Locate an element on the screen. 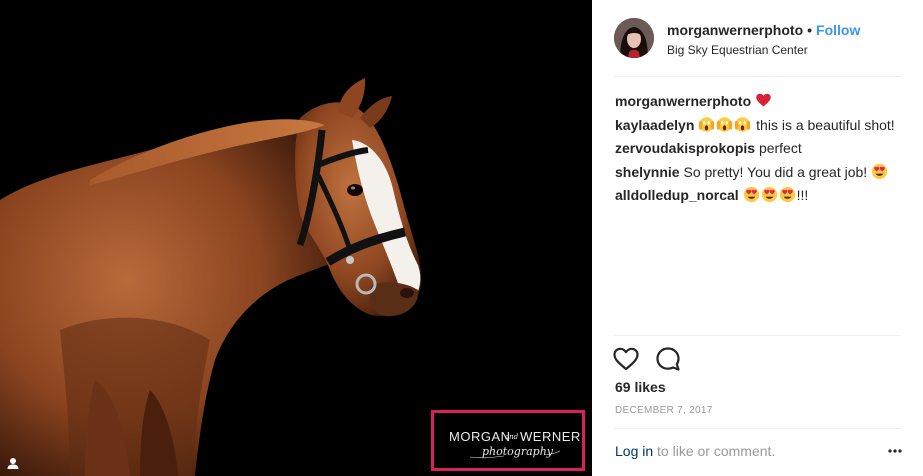 The height and width of the screenshot is (476, 923). comment-item: zervoudakisprokopis perfect is located at coordinates (765, 149).